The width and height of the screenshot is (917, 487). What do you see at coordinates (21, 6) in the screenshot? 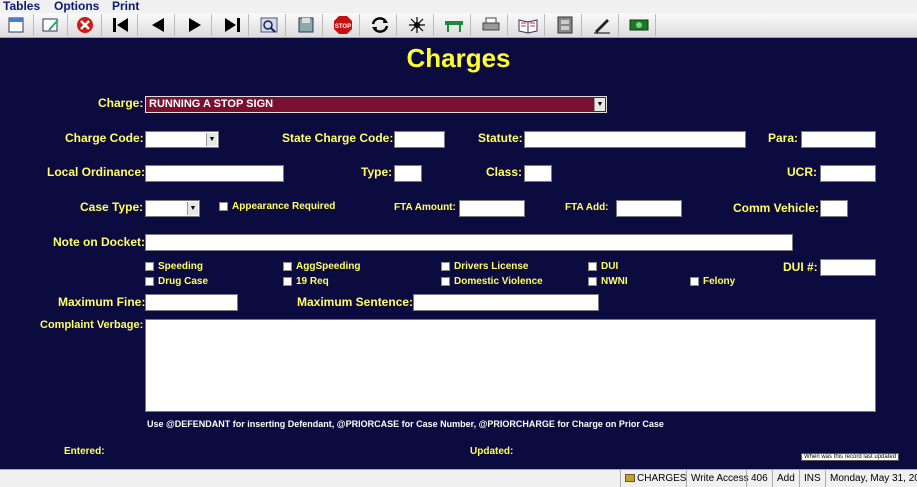
I see `menu-tables: Tables` at bounding box center [21, 6].